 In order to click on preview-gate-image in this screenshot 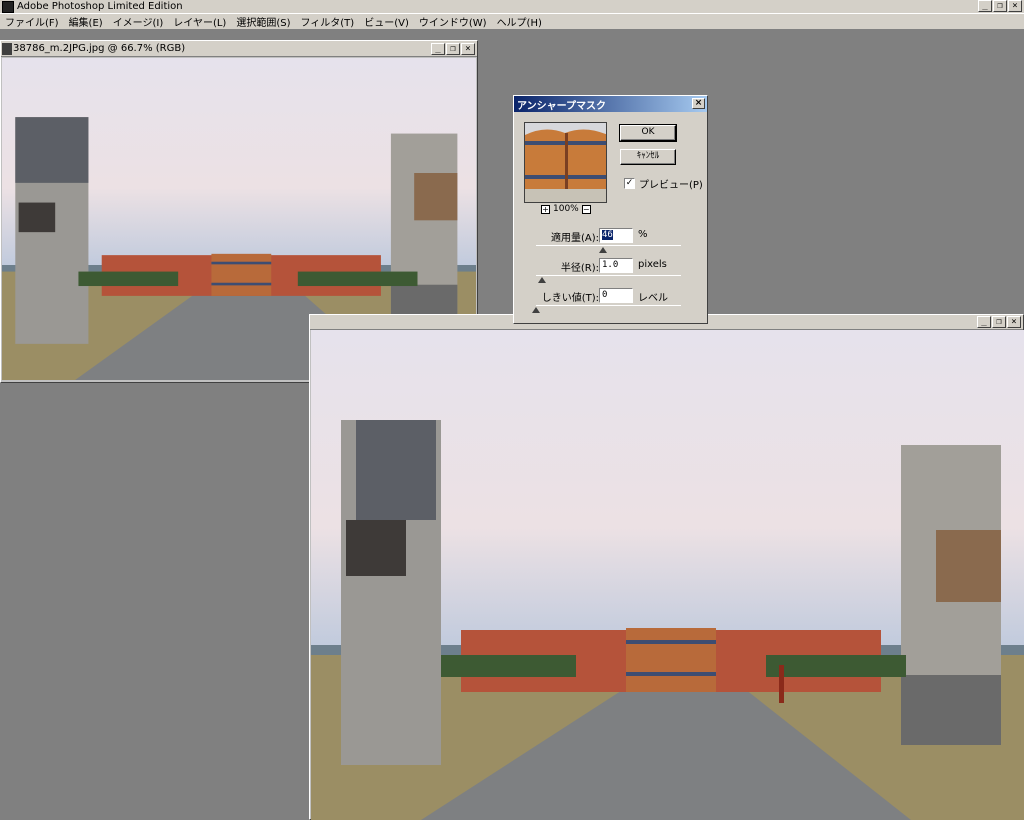, I will do `click(565, 162)`.